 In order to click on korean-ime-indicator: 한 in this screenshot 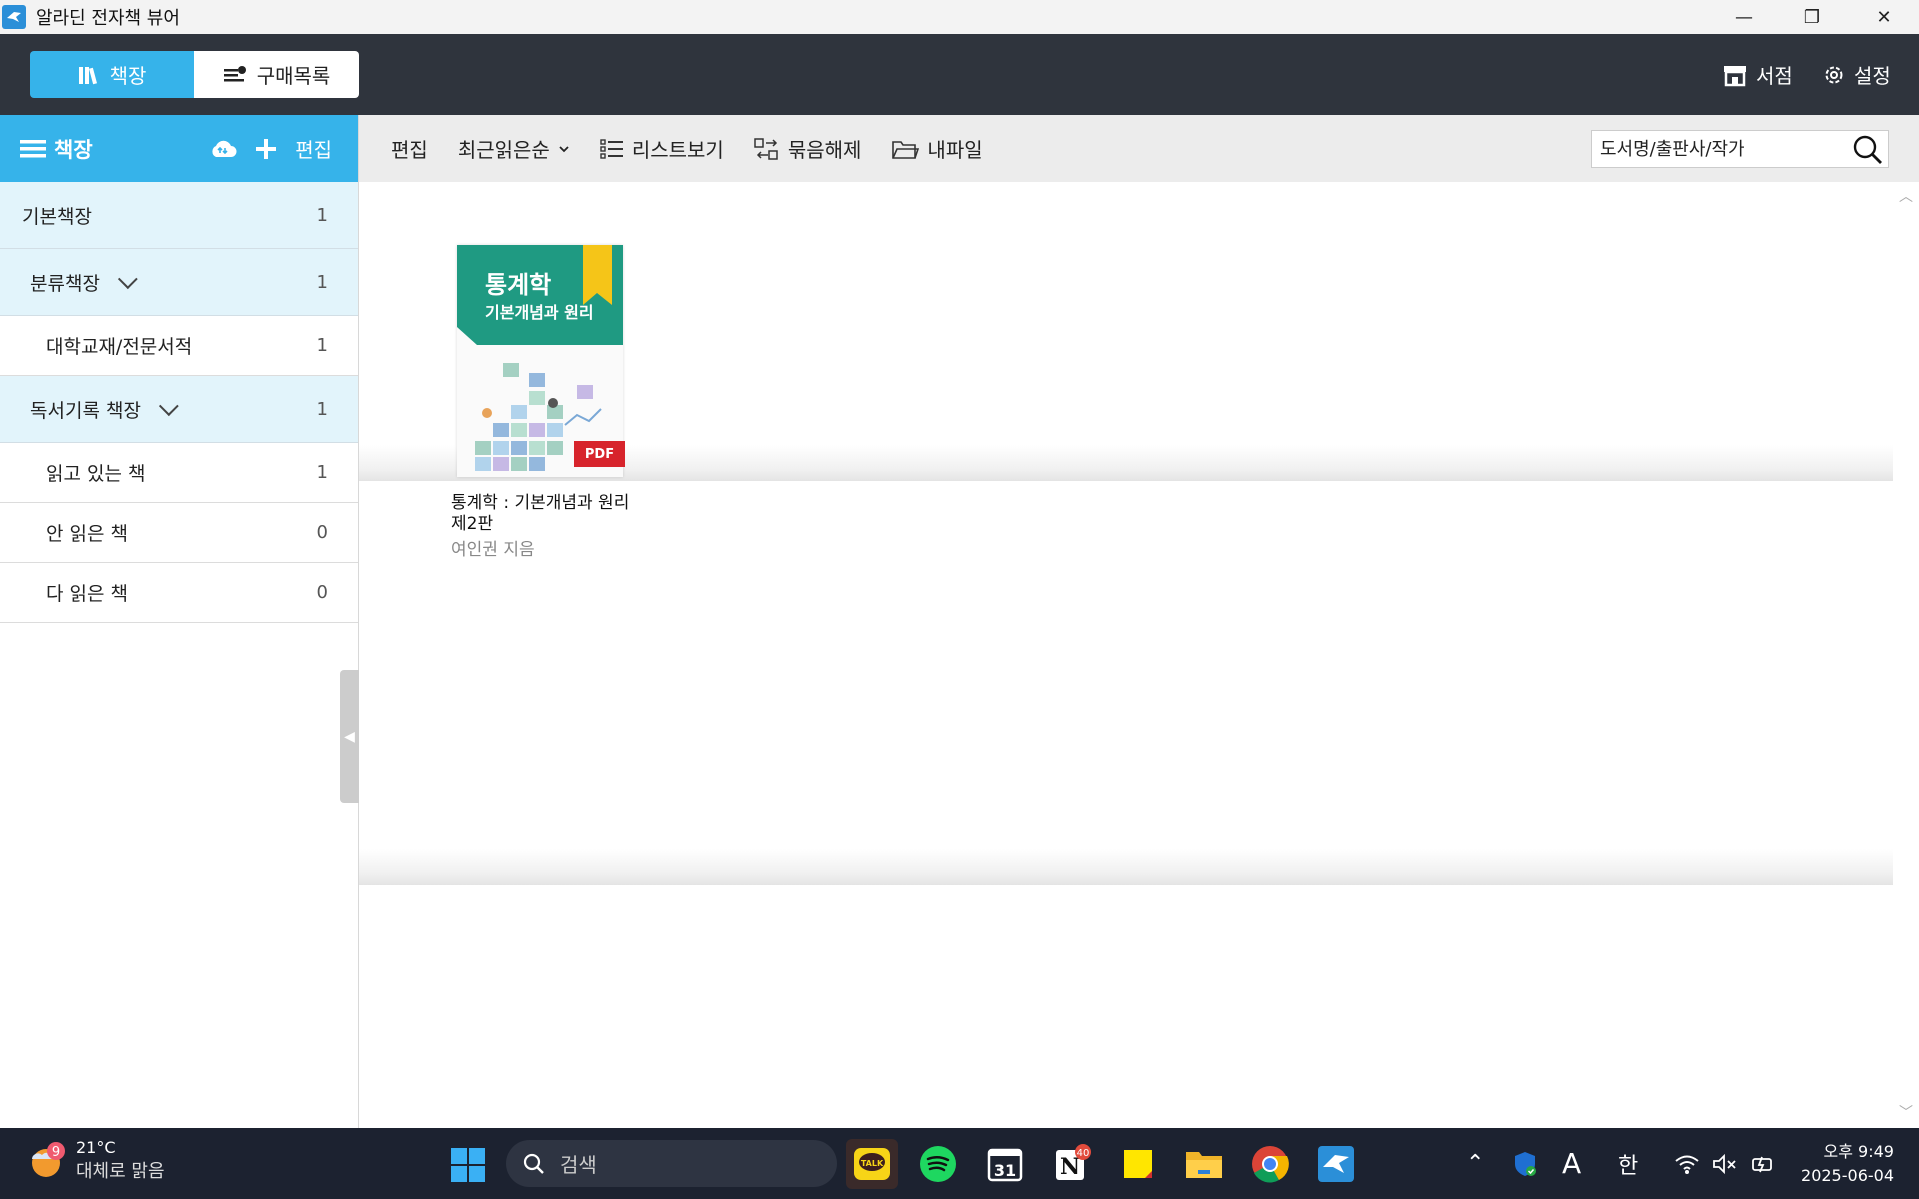, I will do `click(1628, 1163)`.